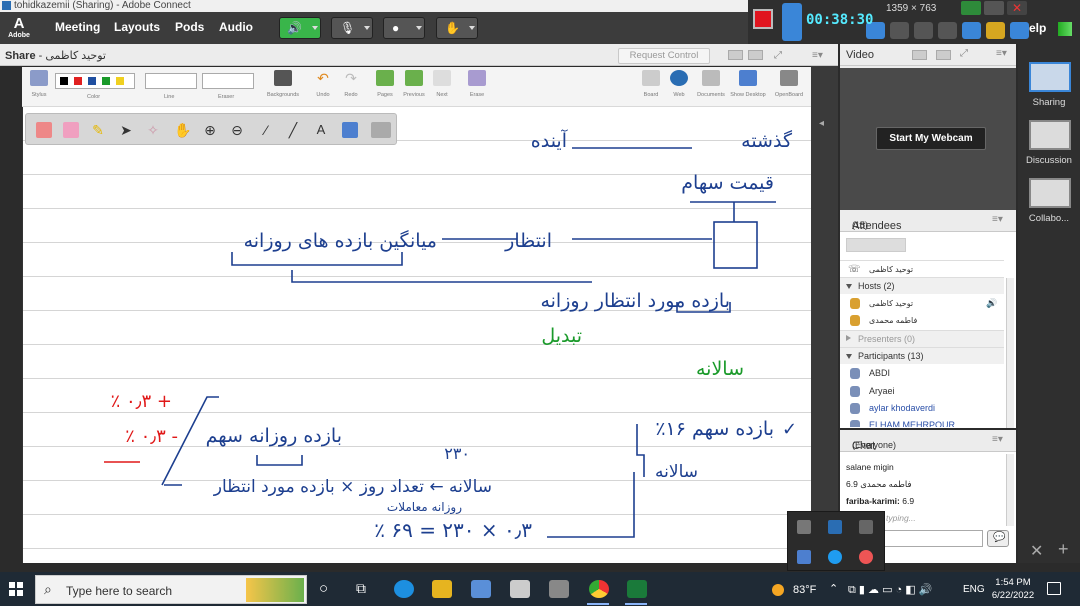 This screenshot has width=1080, height=606. Describe the element at coordinates (943, 55) in the screenshot. I see `filmstrip-icon` at that location.